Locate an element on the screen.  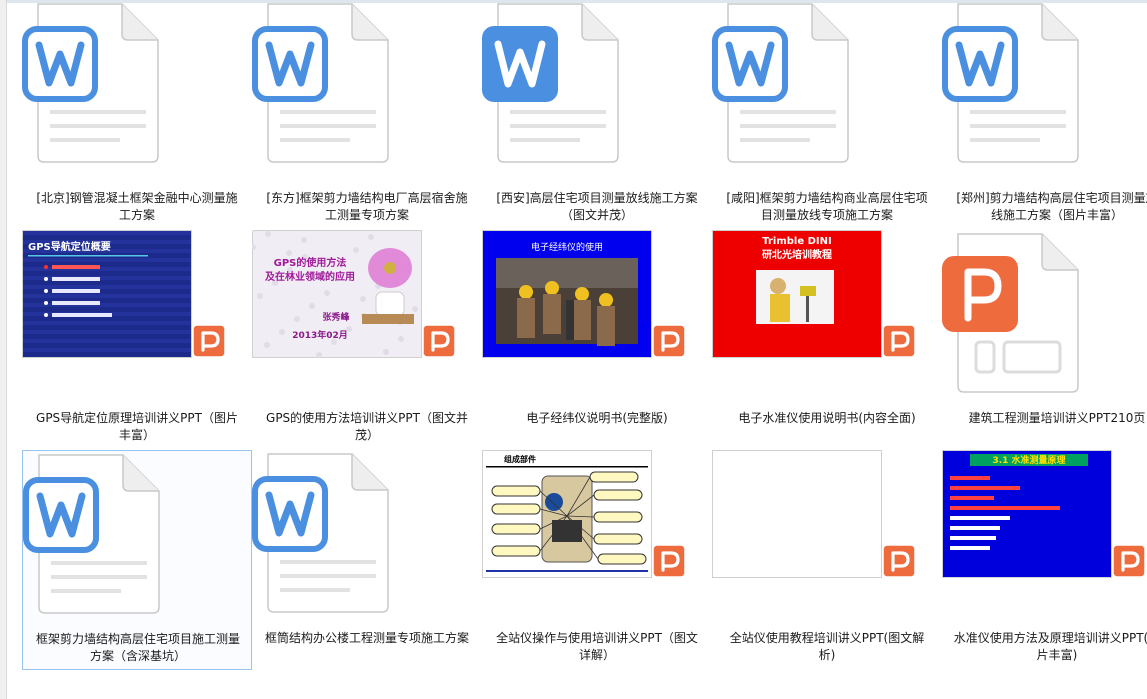
svg-text: 3.1 水准测量原理 is located at coordinates (1028, 460).